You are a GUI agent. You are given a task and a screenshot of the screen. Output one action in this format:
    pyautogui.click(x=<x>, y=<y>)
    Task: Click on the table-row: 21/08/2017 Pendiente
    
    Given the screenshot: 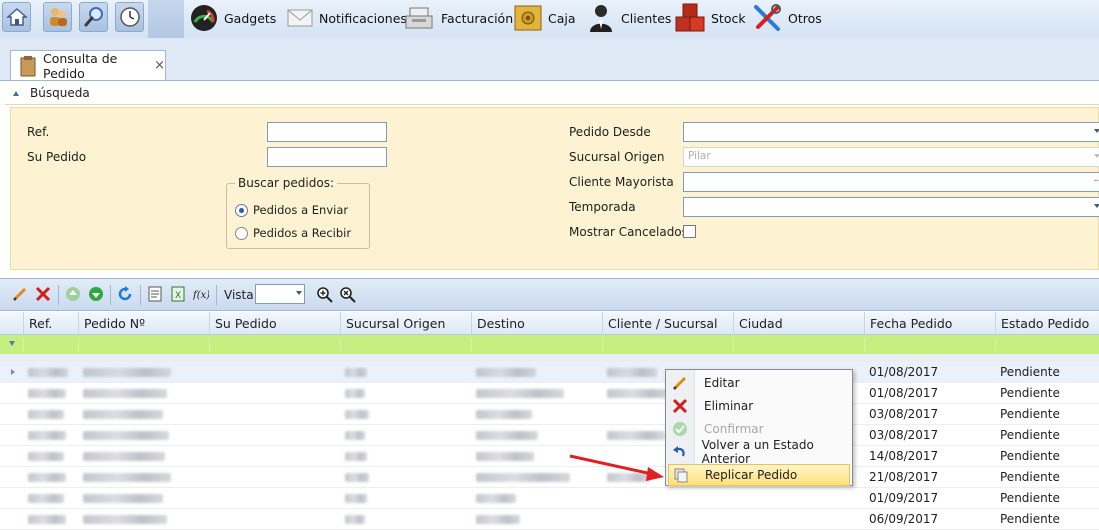 What is the action you would take?
    pyautogui.click(x=549, y=477)
    